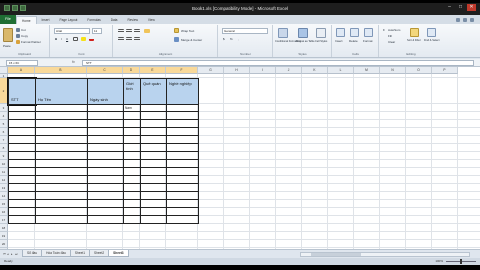 The image size is (480, 270). I want to click on next-sheet-icon: ▸, so click(12, 254).